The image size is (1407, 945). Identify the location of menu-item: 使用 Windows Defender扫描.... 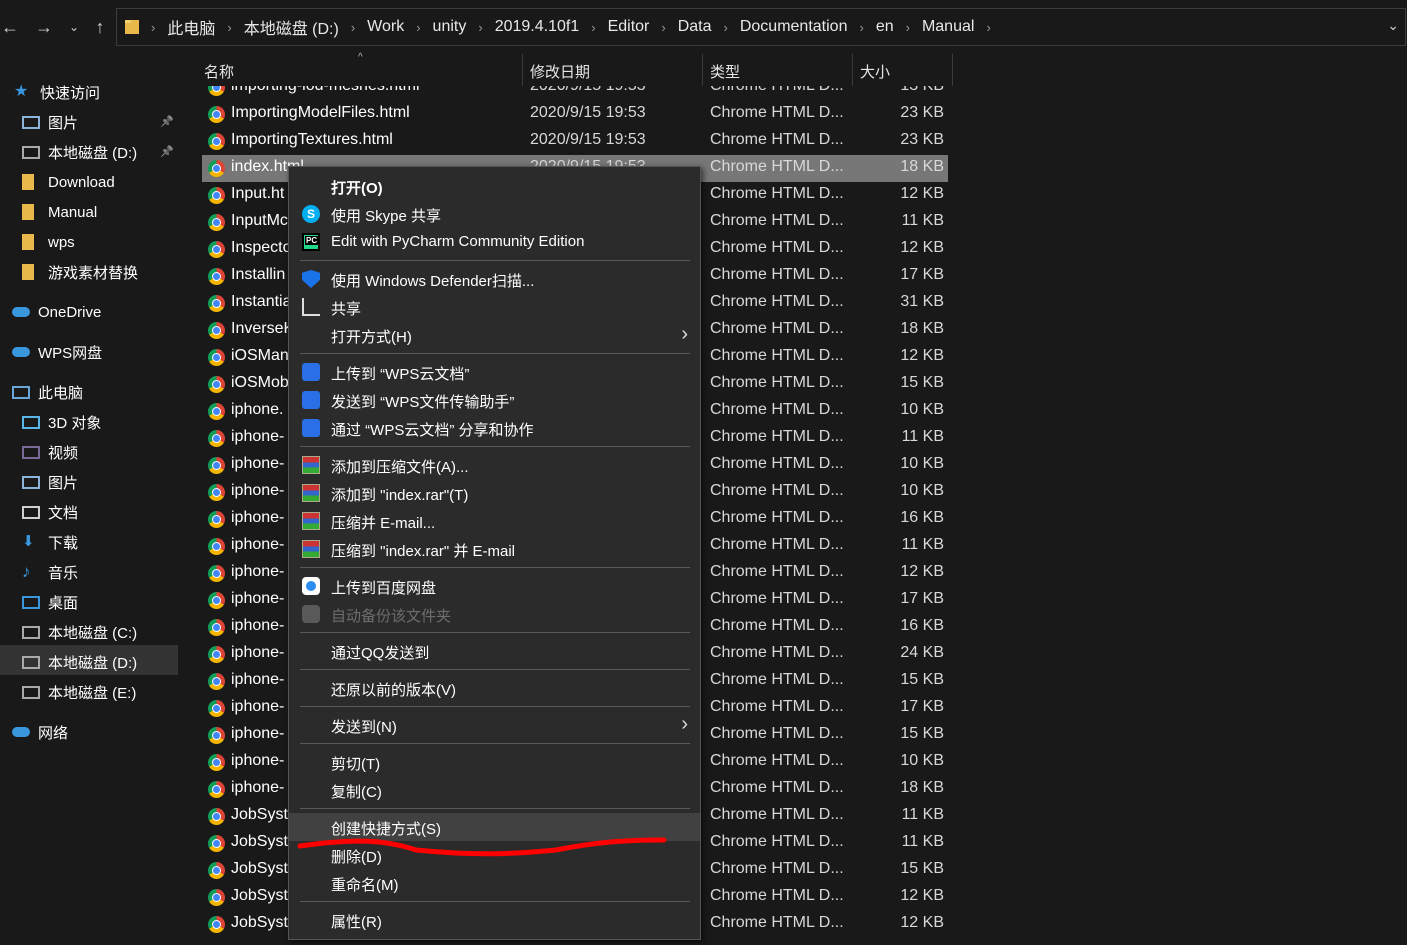
(494, 279).